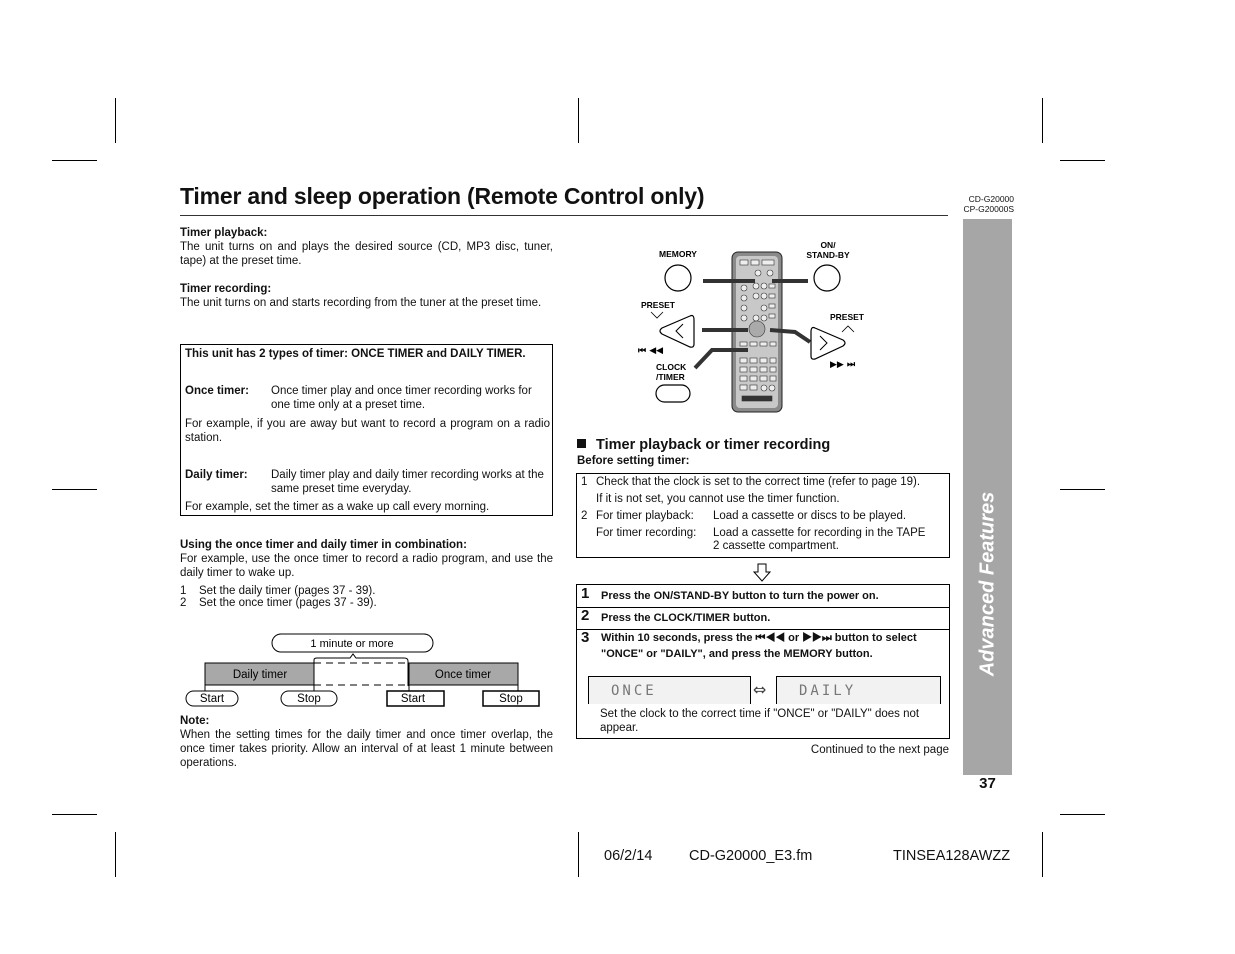 The image size is (1235, 954). What do you see at coordinates (827, 278) in the screenshot?
I see `on-standby-button` at bounding box center [827, 278].